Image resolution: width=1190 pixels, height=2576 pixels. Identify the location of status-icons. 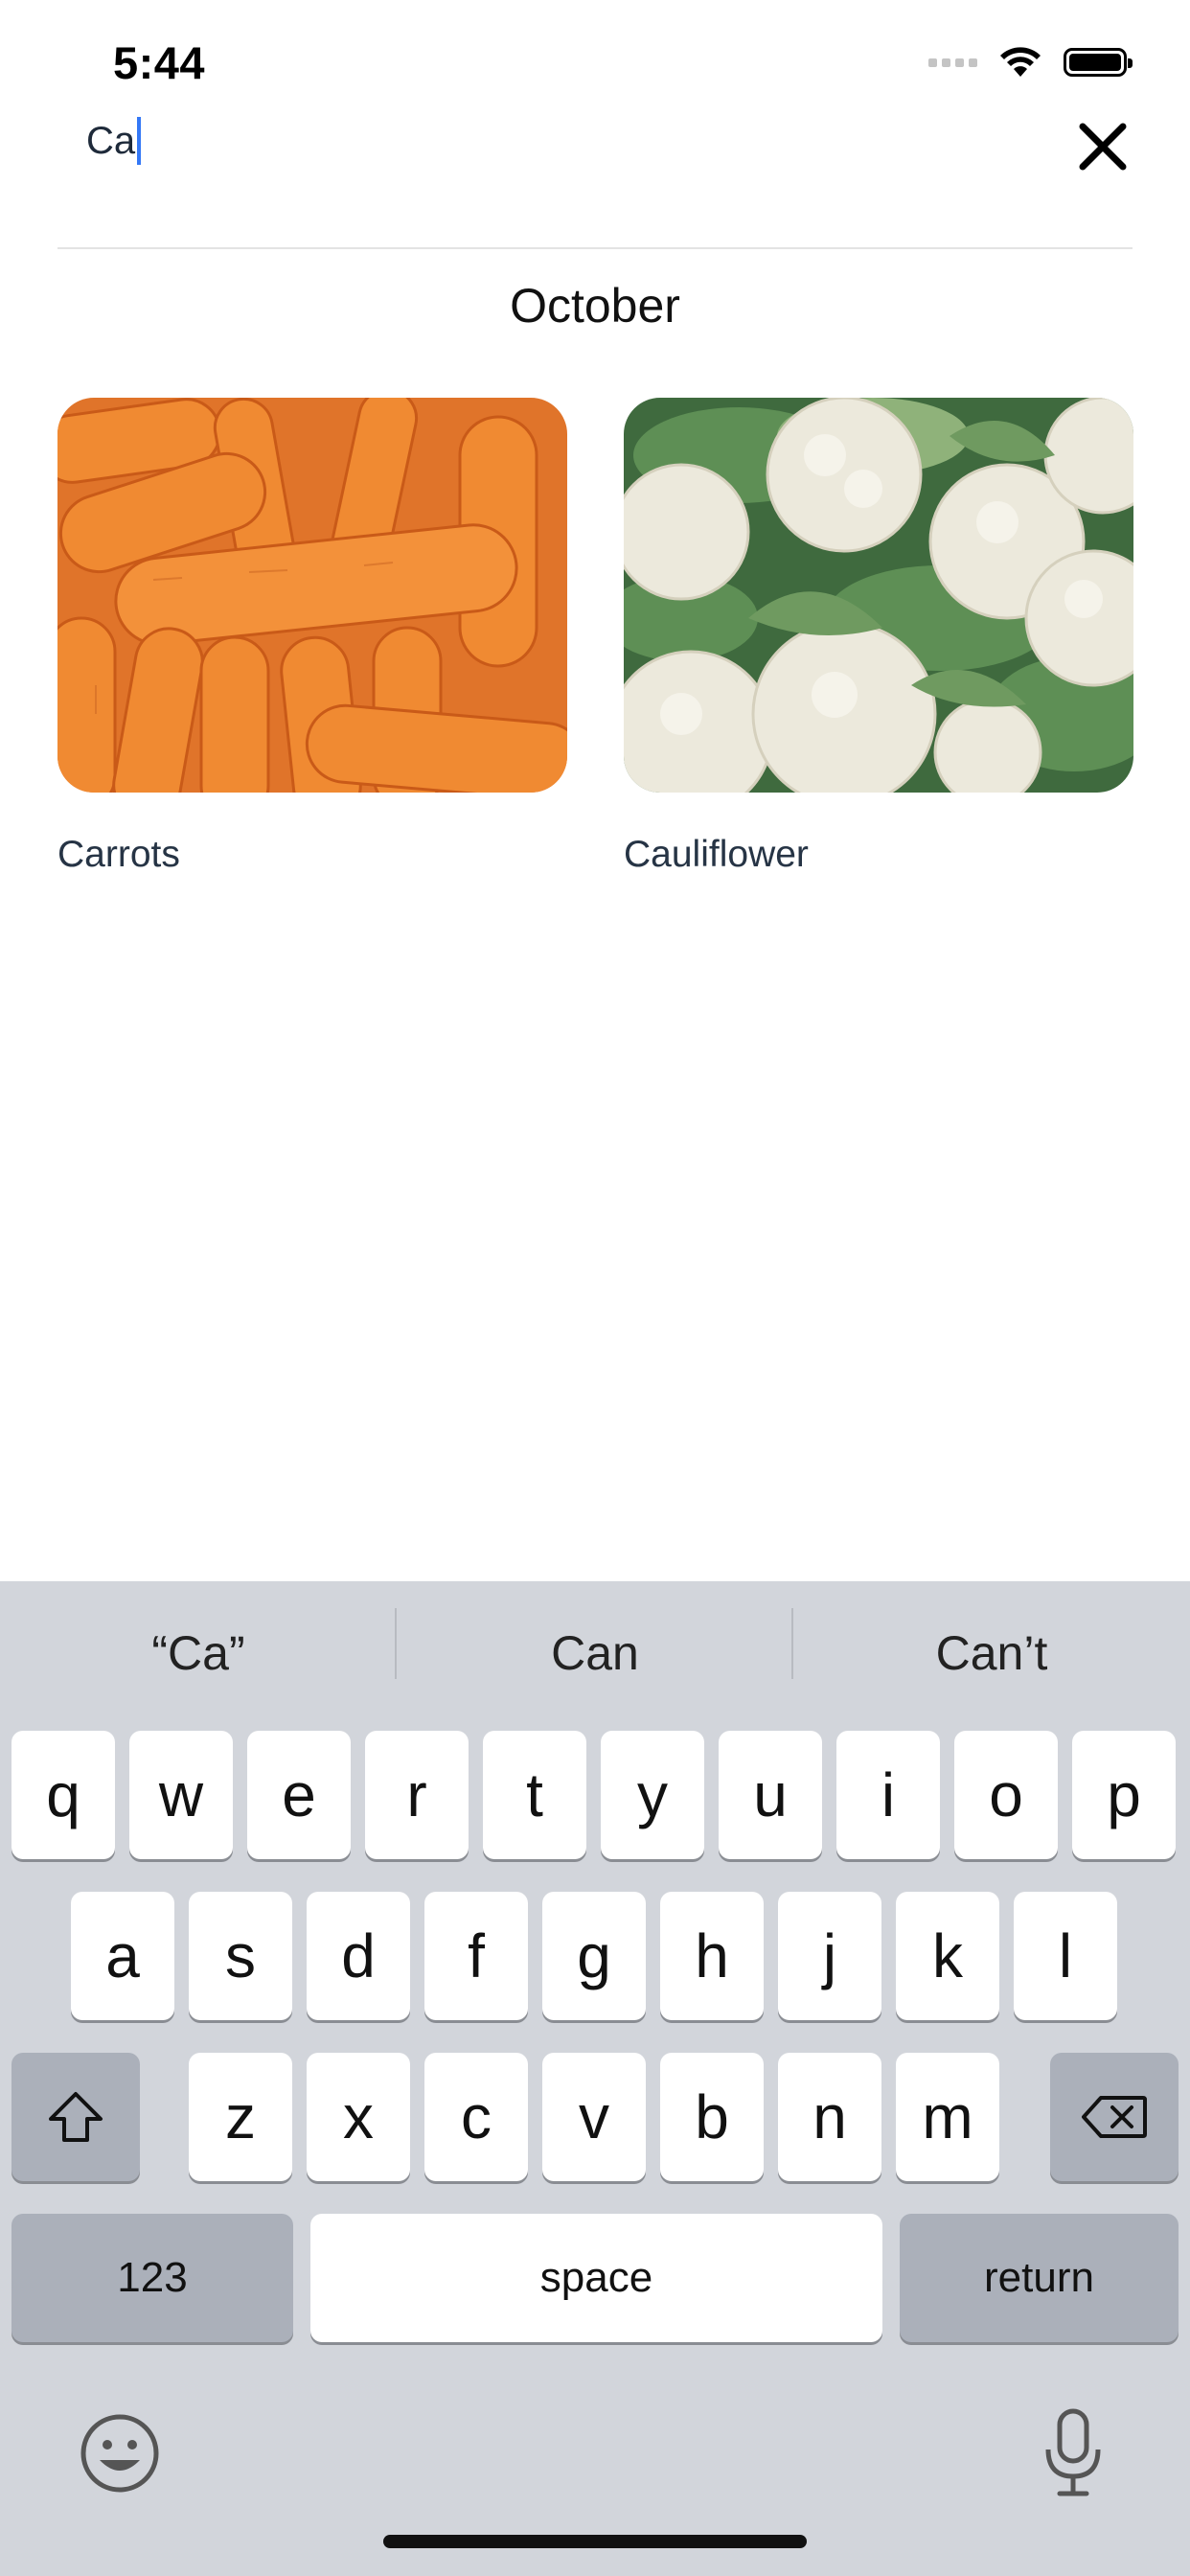
(1031, 63).